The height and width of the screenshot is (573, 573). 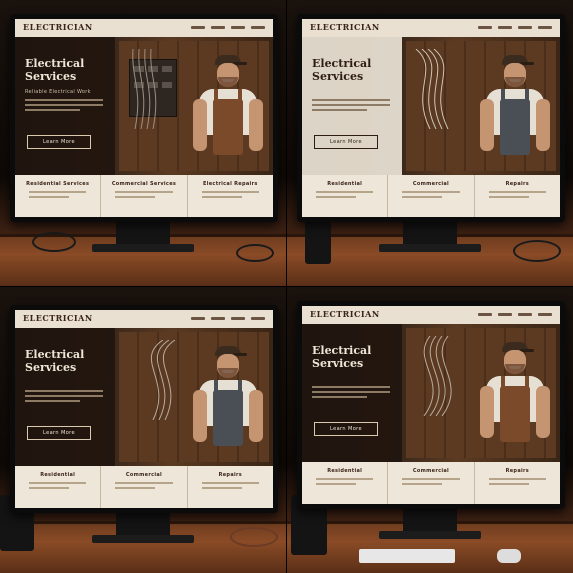 I want to click on service-card: Electrical Repairs, so click(x=230, y=196).